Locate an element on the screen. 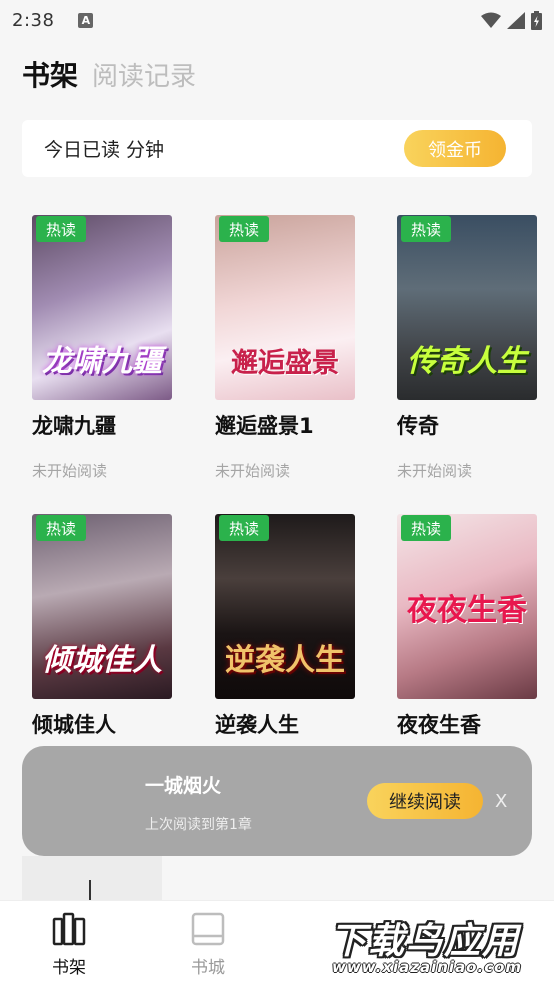 This screenshot has height=985, width=554. status-time: 2:38 is located at coordinates (33, 20).